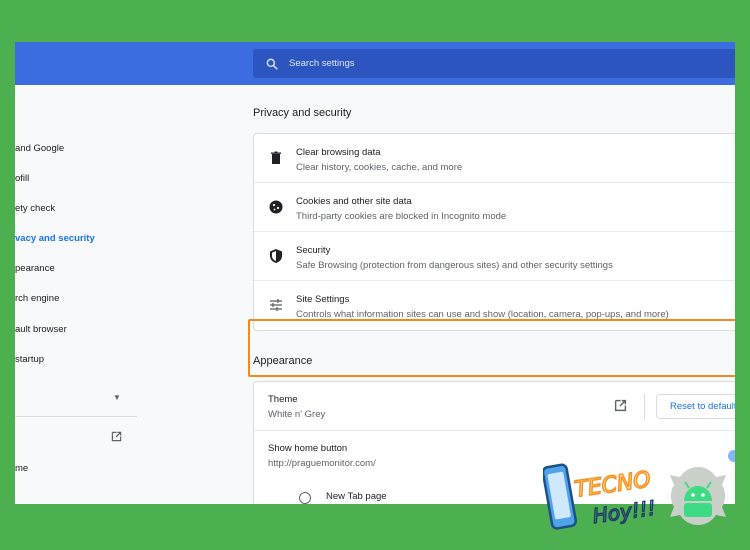 The image size is (750, 550). Describe the element at coordinates (22, 178) in the screenshot. I see `sidebar-item-autofill: ofill` at that location.